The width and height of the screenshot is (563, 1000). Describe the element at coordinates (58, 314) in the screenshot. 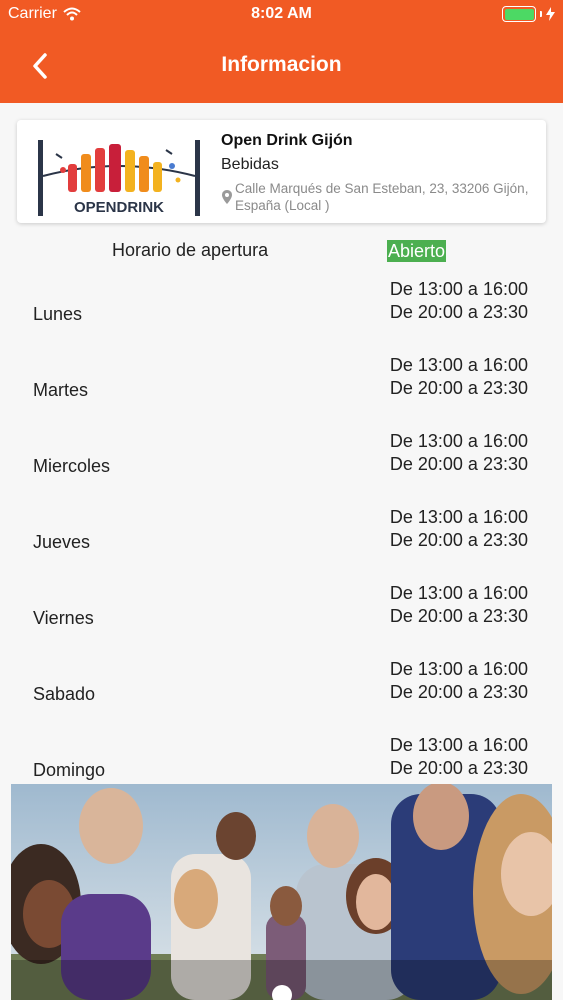

I see `day-name: Lunes` at that location.